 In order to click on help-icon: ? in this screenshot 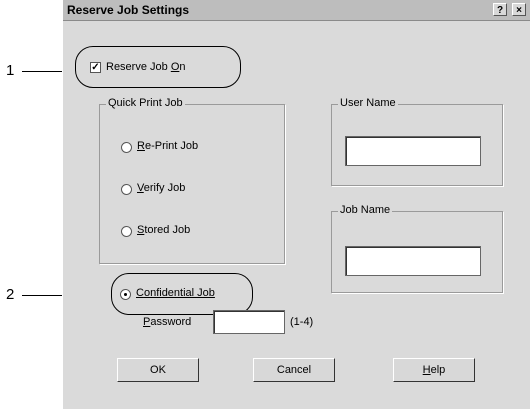, I will do `click(500, 9)`.